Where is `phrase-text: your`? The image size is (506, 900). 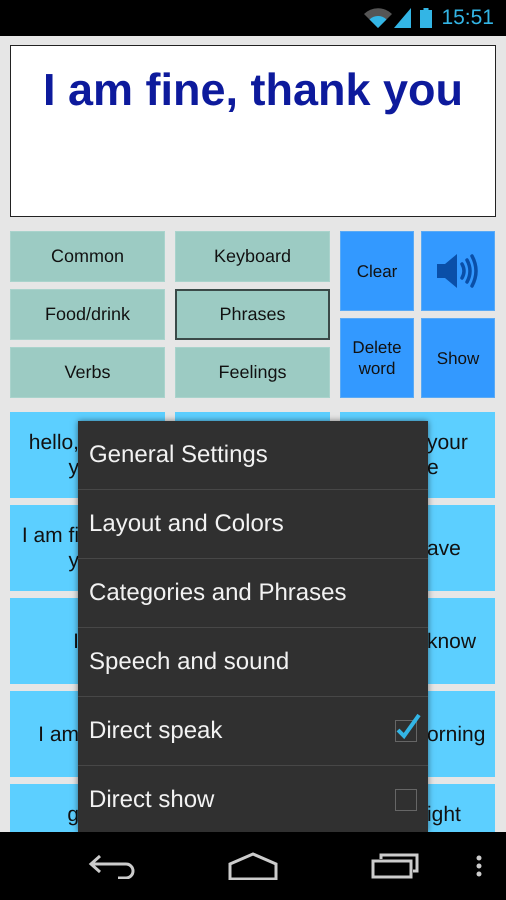
phrase-text: your is located at coordinates (447, 442).